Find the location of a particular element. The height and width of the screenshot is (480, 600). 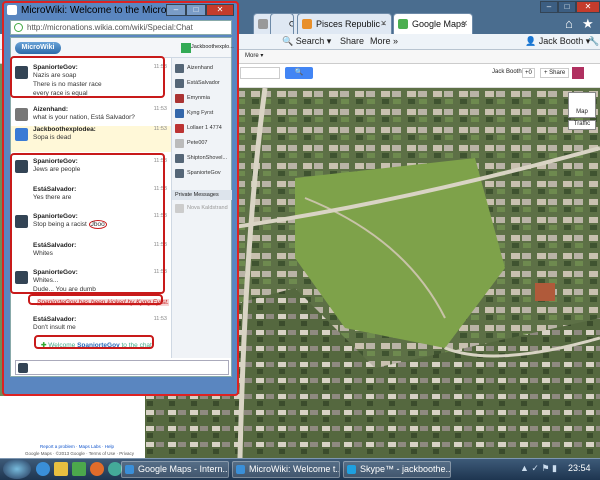

traffic-button: Traffic is located at coordinates (582, 125).